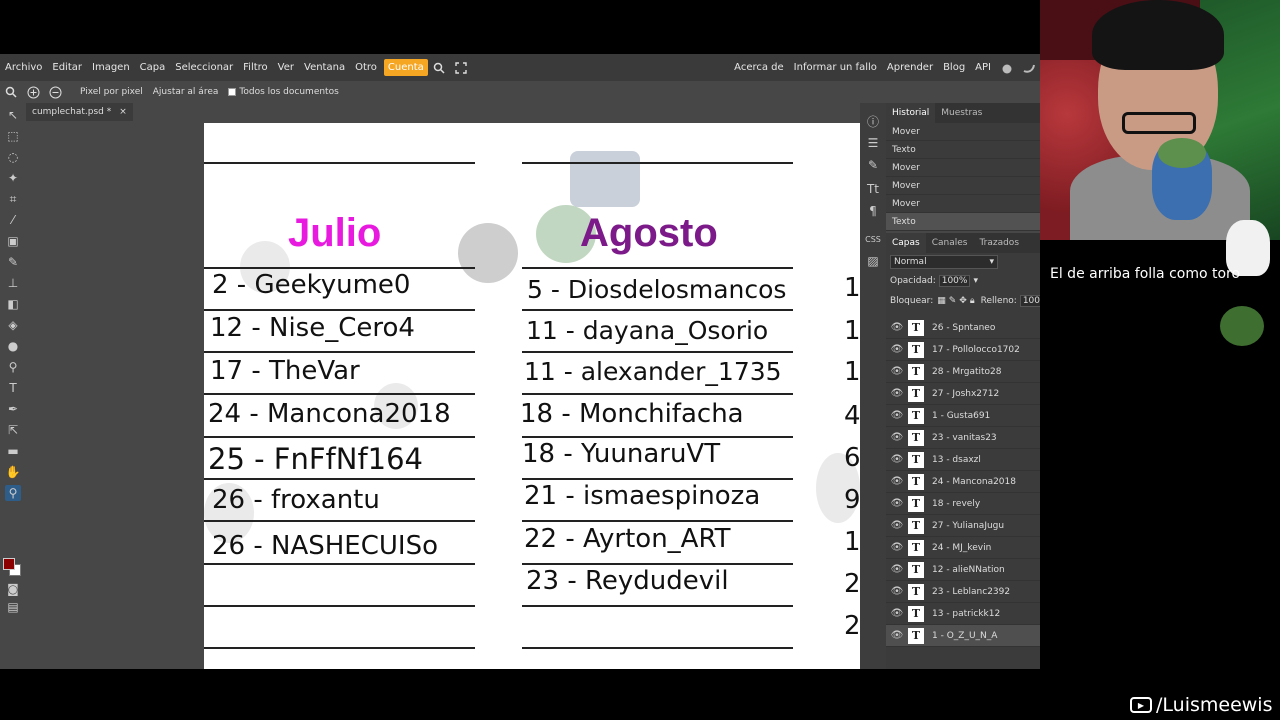 Image resolution: width=1280 pixels, height=720 pixels. Describe the element at coordinates (55, 92) in the screenshot. I see `zoom-out-icon` at that location.